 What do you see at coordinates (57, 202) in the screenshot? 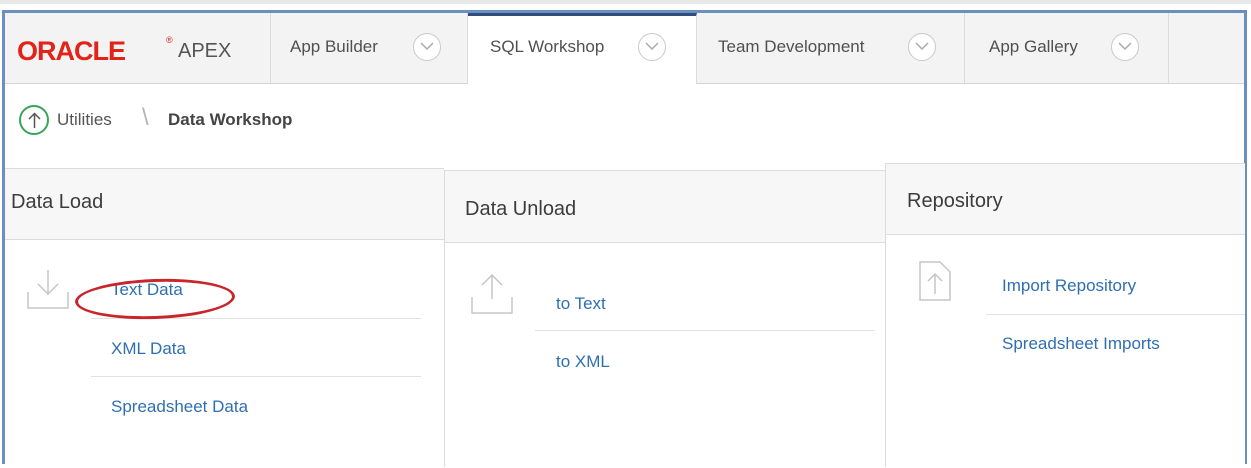
I see `data-load-title: Data Load` at bounding box center [57, 202].